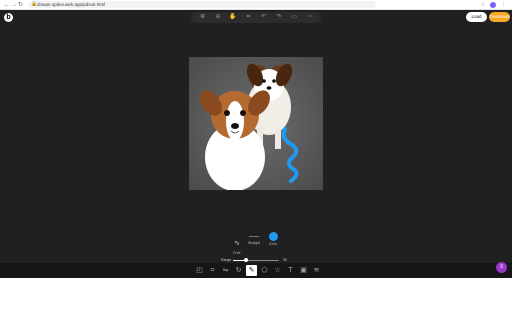 This screenshot has width=512, height=320. I want to click on color-option: Color, so click(273, 239).